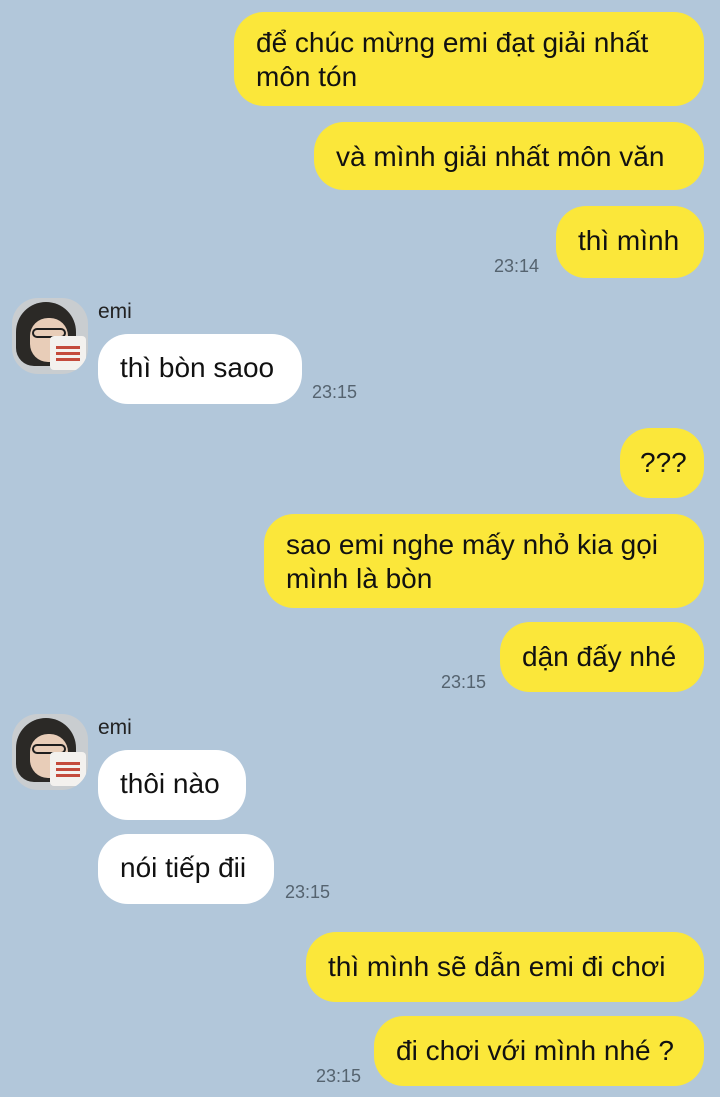 The width and height of the screenshot is (720, 1097). What do you see at coordinates (469, 59) in the screenshot?
I see `message-bubble-outgoing: để chúc mừng emi đạt giải nhất môn tón` at bounding box center [469, 59].